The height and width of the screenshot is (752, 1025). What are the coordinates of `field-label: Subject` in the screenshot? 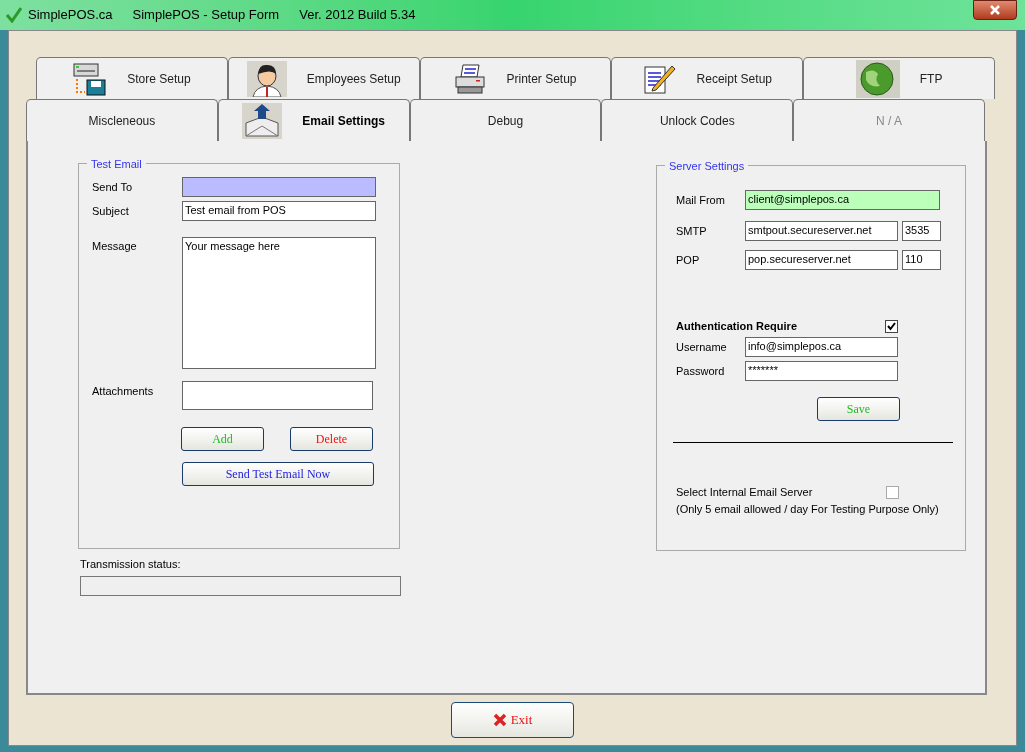 It's located at (111, 211).